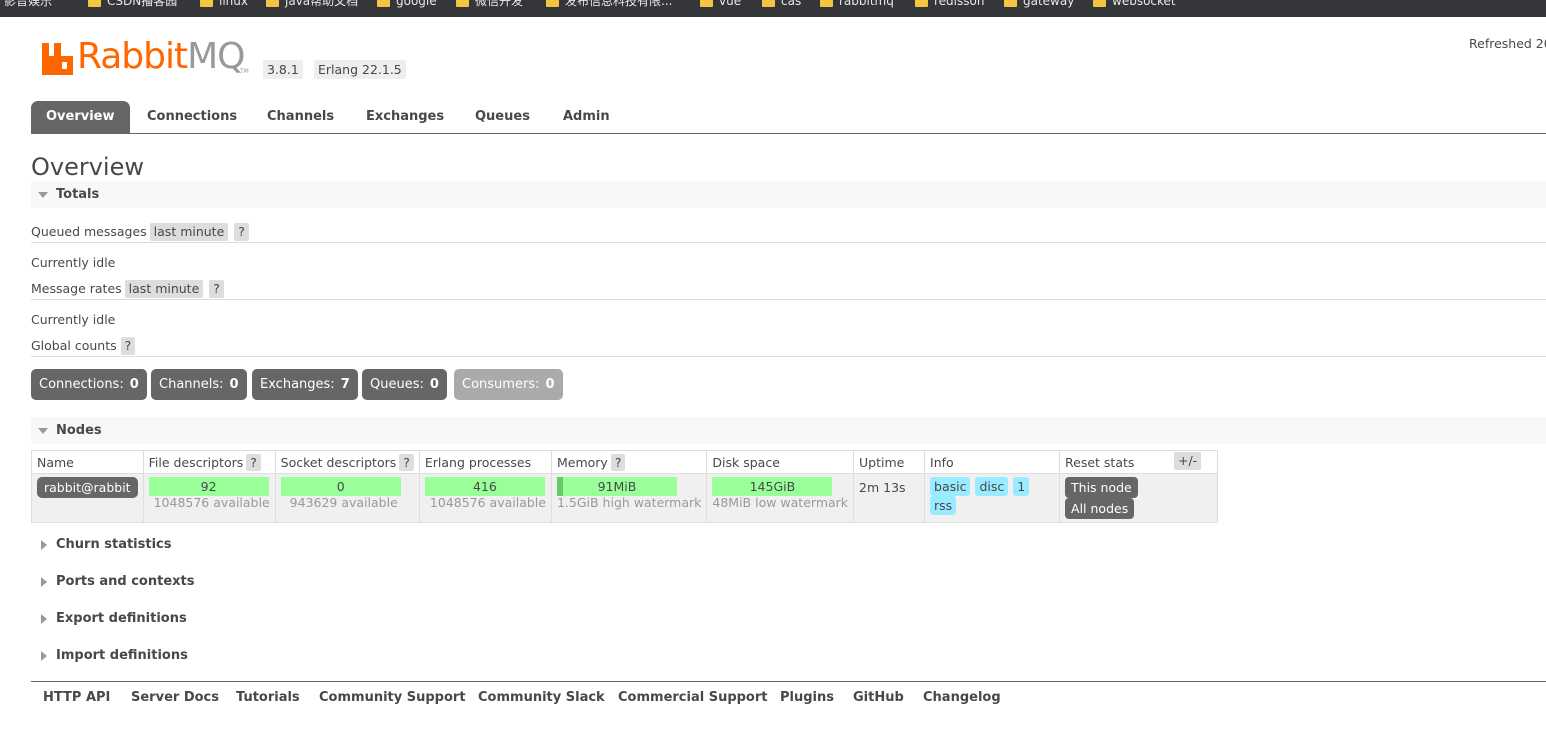 The height and width of the screenshot is (730, 1546). Describe the element at coordinates (502, 117) in the screenshot. I see `tab-queues: Queues` at that location.